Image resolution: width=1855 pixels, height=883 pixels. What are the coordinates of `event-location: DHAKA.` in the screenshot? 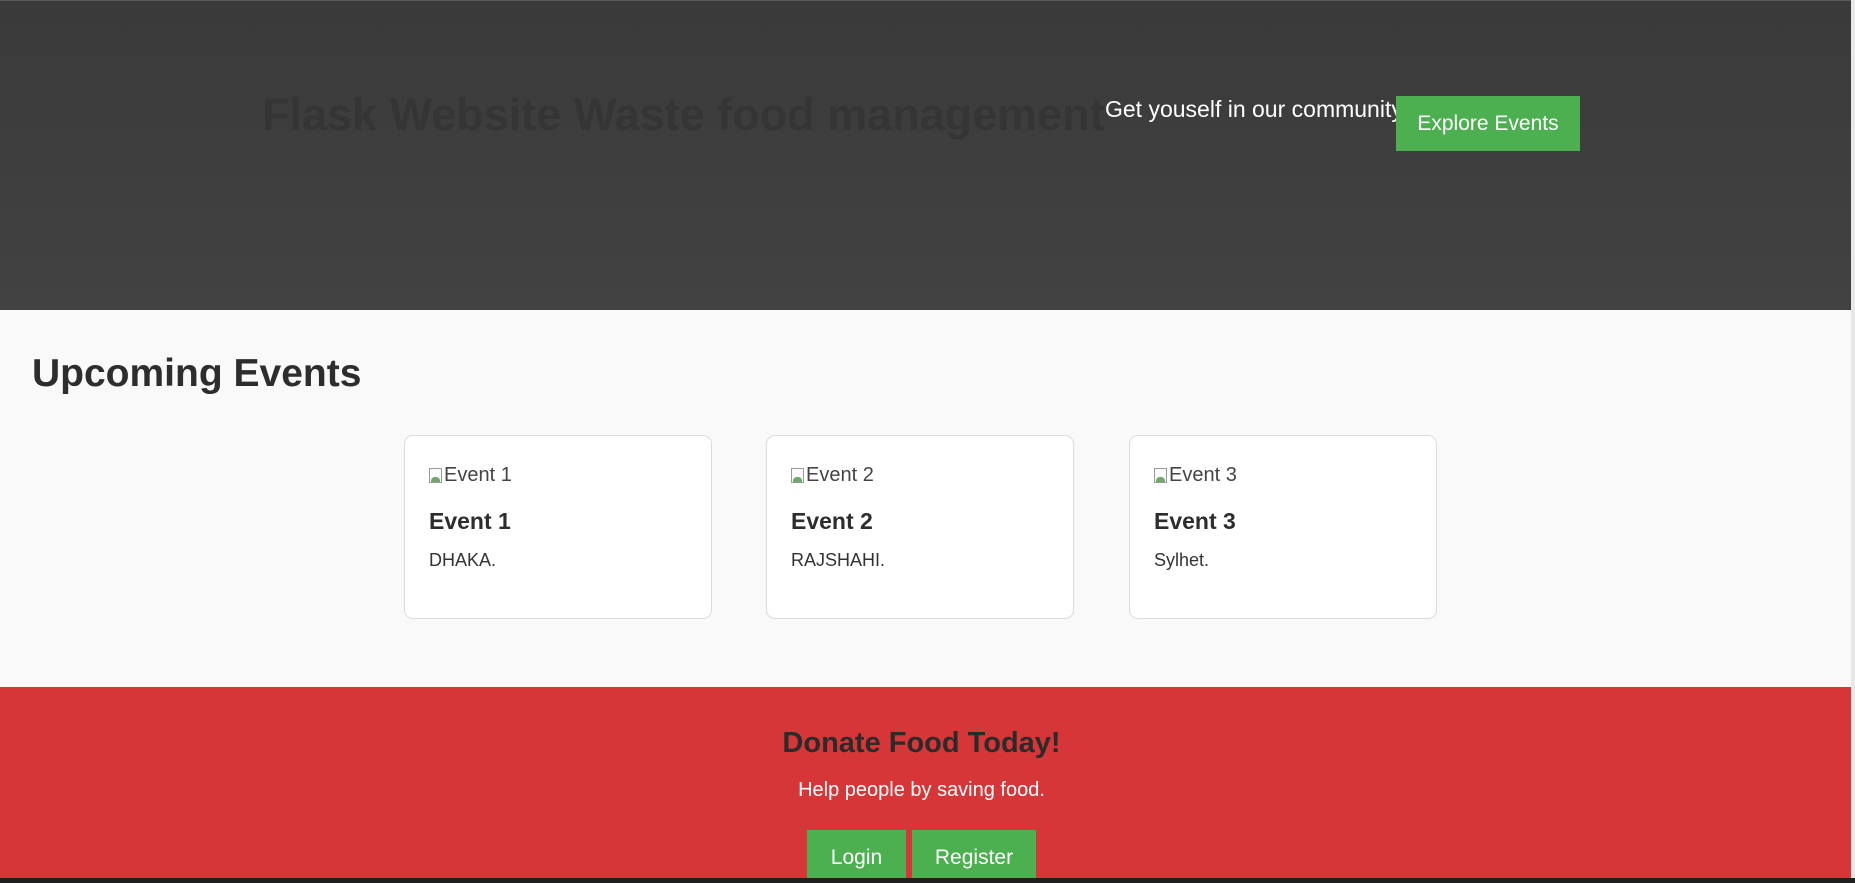 It's located at (463, 560).